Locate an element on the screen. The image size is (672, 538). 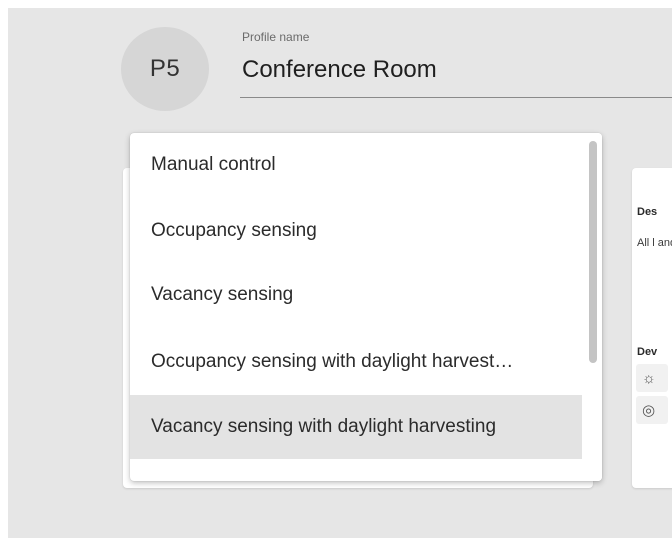
description-title: Des is located at coordinates (647, 212).